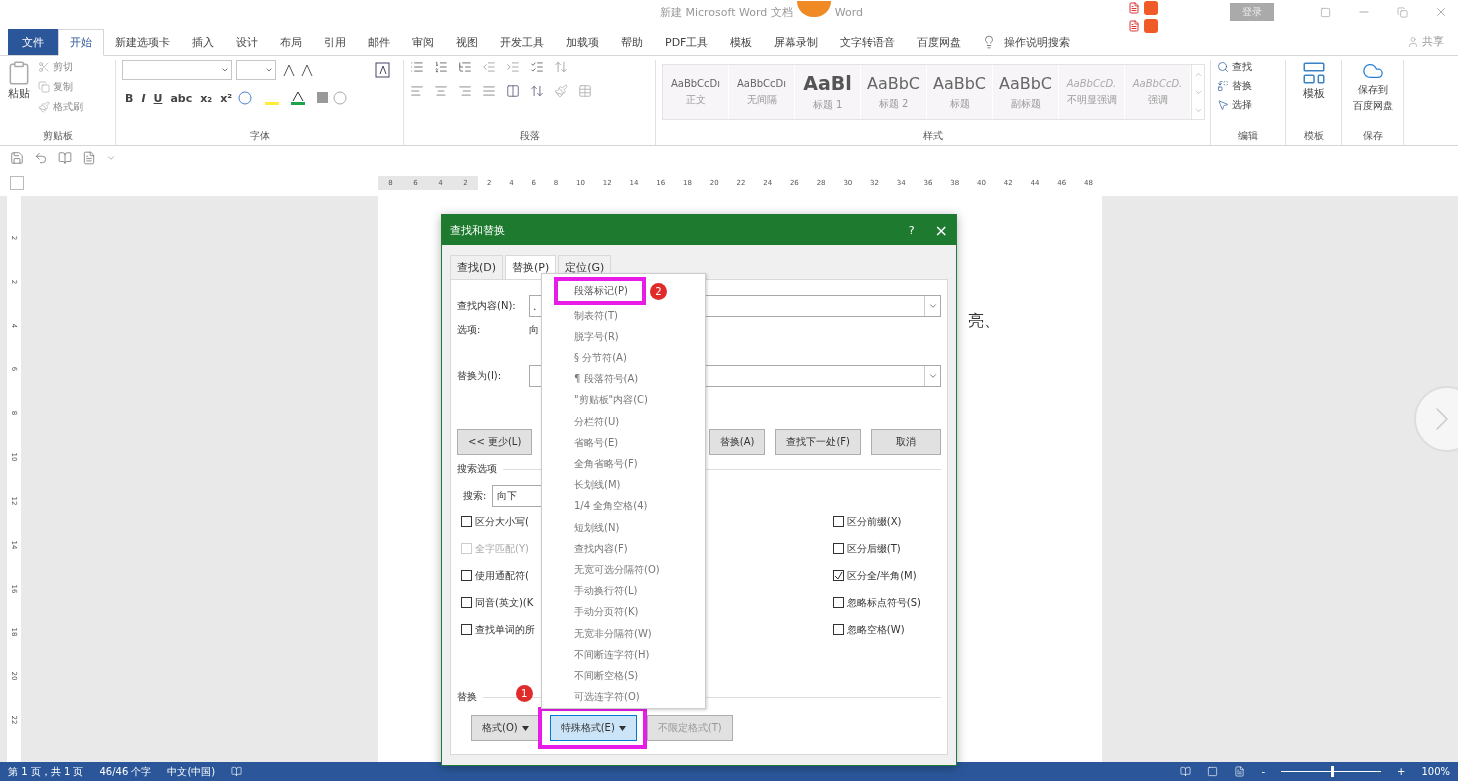  What do you see at coordinates (495, 575) in the screenshot?
I see `checkbox-option: 使用通配符(` at bounding box center [495, 575].